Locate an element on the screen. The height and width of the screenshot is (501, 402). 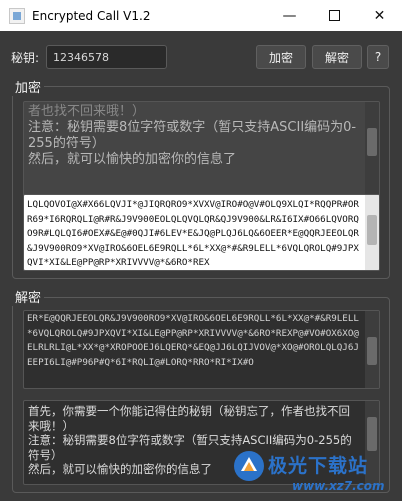
key-input is located at coordinates (106, 57).